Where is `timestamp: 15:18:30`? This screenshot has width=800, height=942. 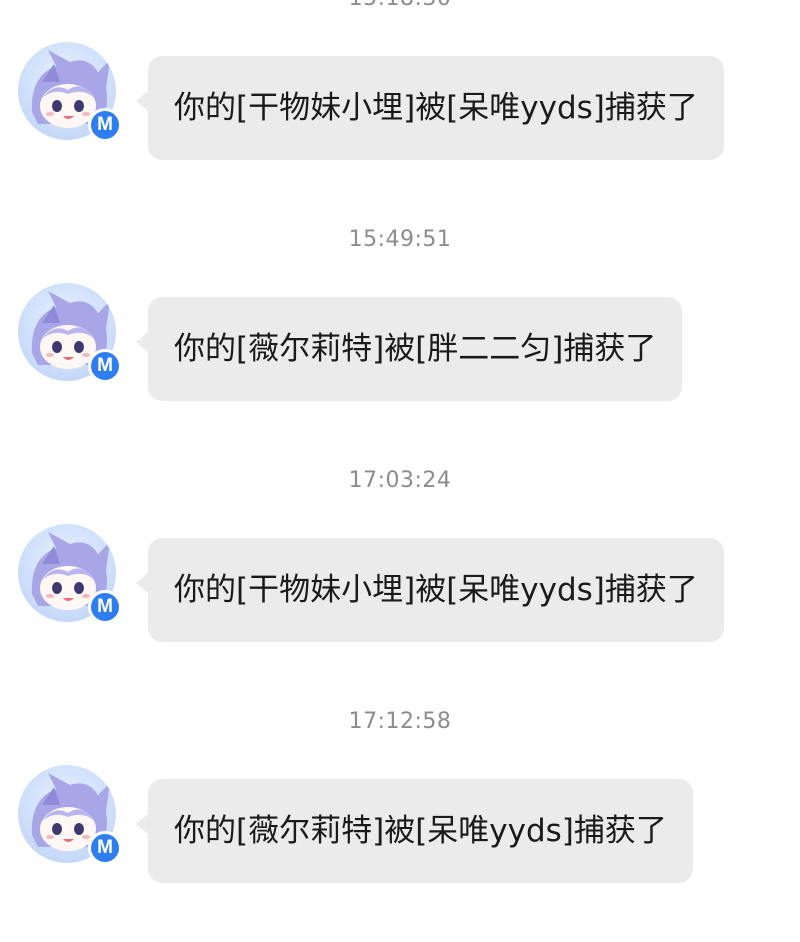
timestamp: 15:18:30 is located at coordinates (400, 6).